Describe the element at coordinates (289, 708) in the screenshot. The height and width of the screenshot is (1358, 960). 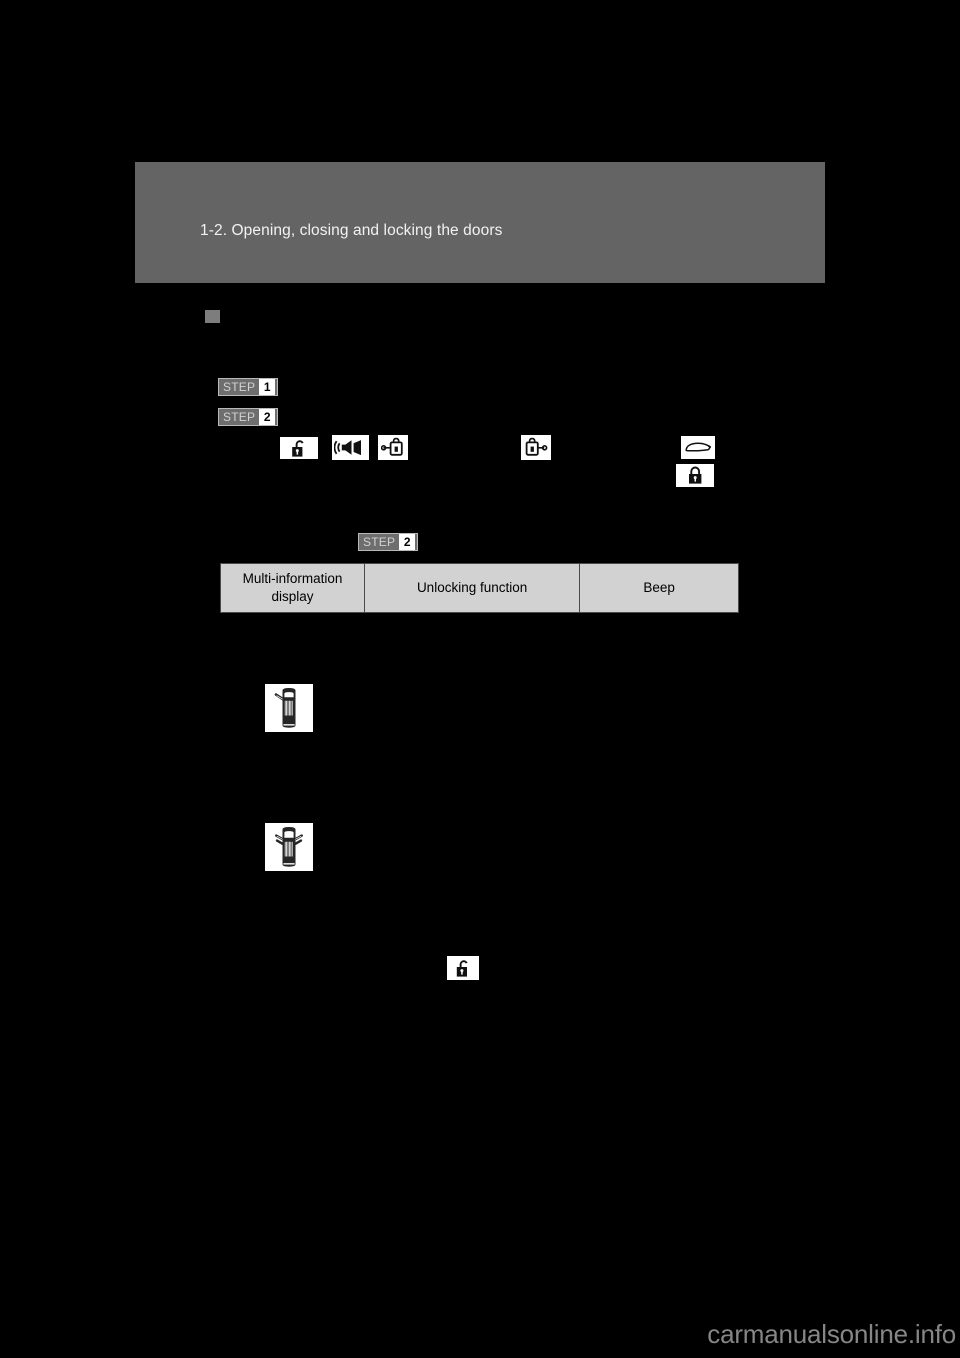
I see `car-top-view-driver-door-figure` at that location.